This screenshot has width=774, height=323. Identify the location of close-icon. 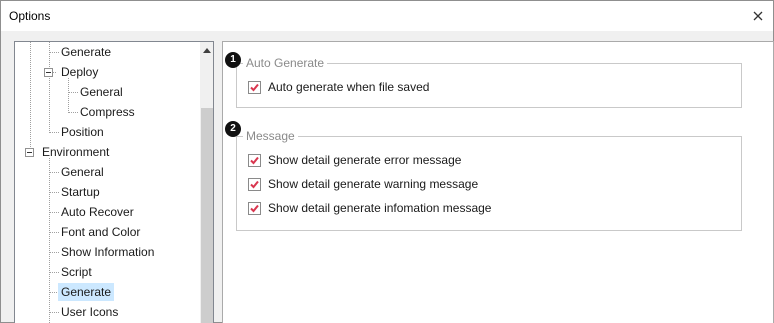
(758, 16).